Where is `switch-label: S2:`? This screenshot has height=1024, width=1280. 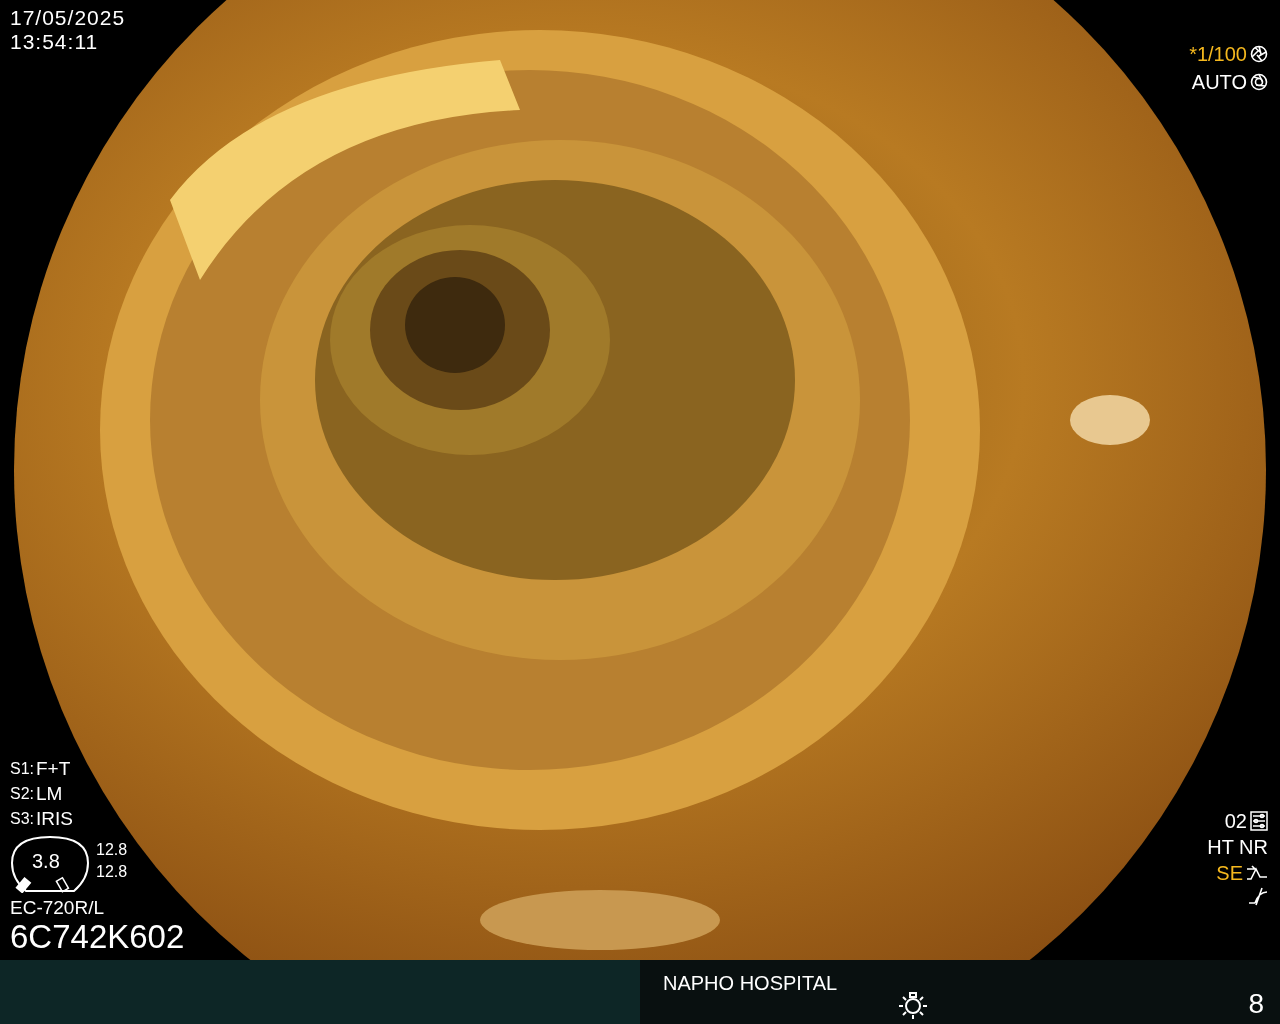
switch-label: S2: is located at coordinates (22, 794).